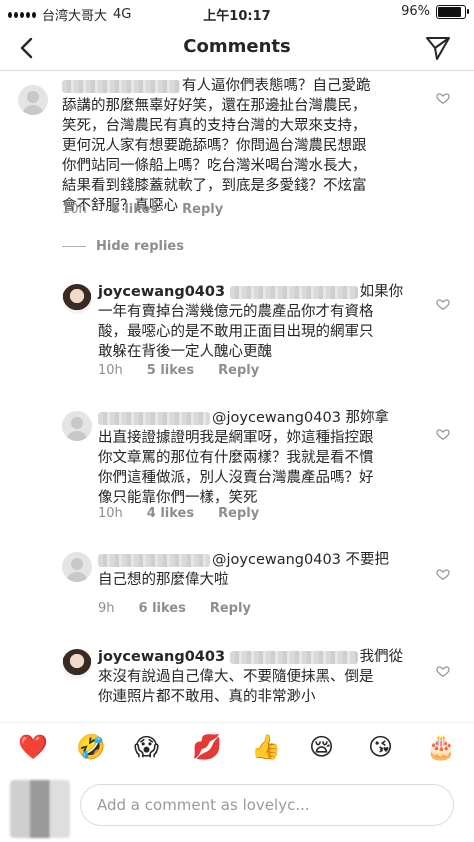  What do you see at coordinates (415, 11) in the screenshot?
I see `battery-percent: 96%` at bounding box center [415, 11].